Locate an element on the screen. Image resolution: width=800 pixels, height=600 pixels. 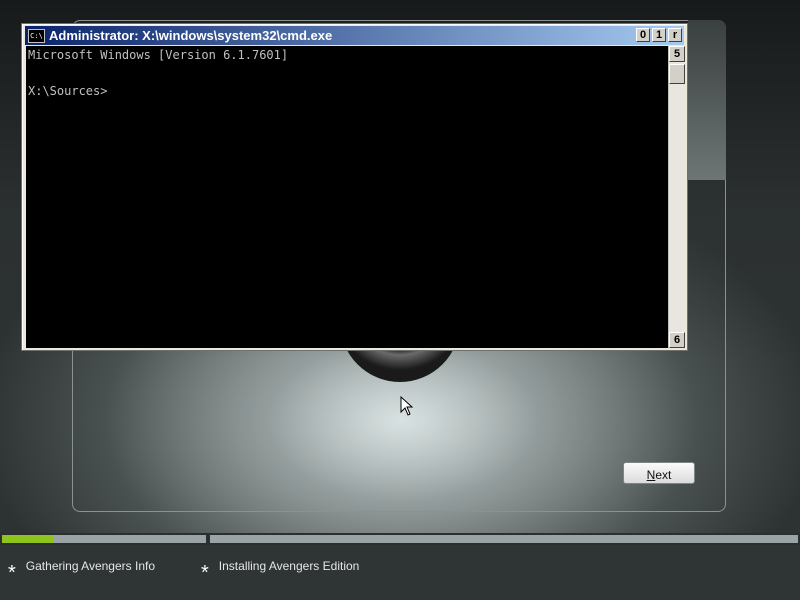
cmd-icon: C:\ is located at coordinates (36, 35).